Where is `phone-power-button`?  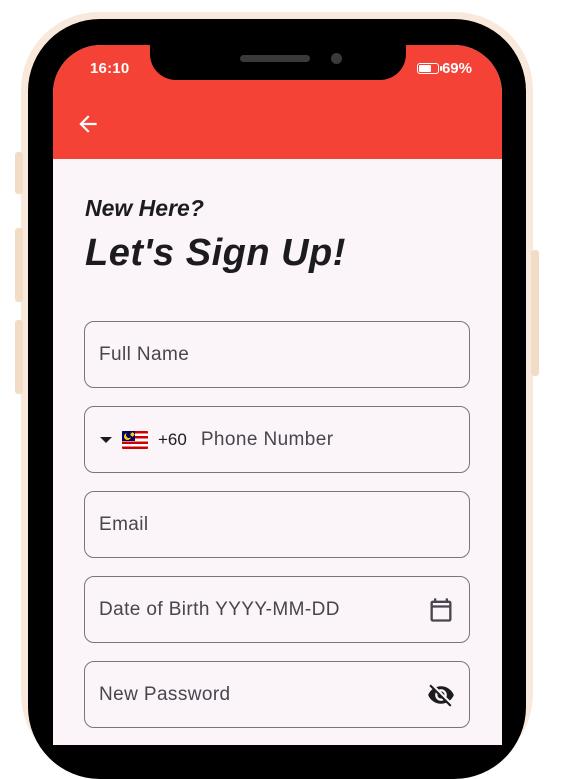
phone-power-button is located at coordinates (535, 313).